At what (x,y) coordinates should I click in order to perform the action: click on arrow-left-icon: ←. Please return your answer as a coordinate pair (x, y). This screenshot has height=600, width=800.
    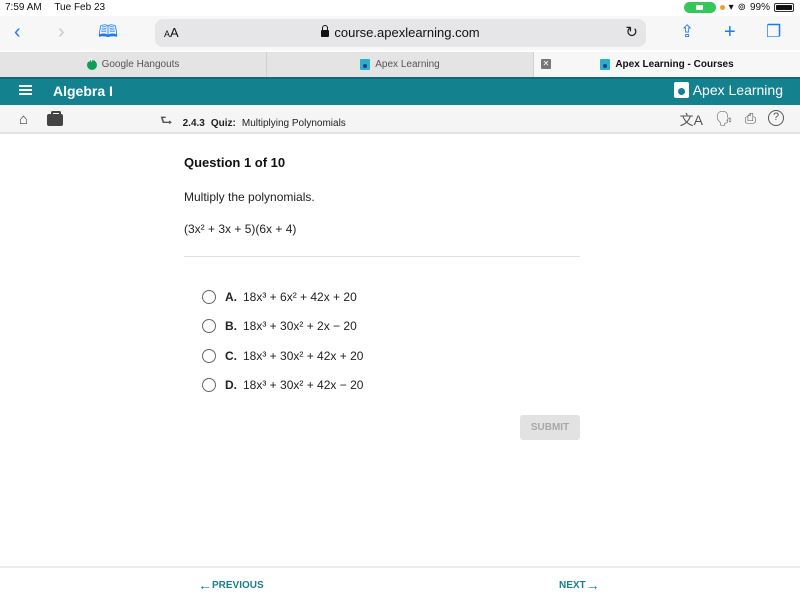
    Looking at the image, I should click on (205, 585).